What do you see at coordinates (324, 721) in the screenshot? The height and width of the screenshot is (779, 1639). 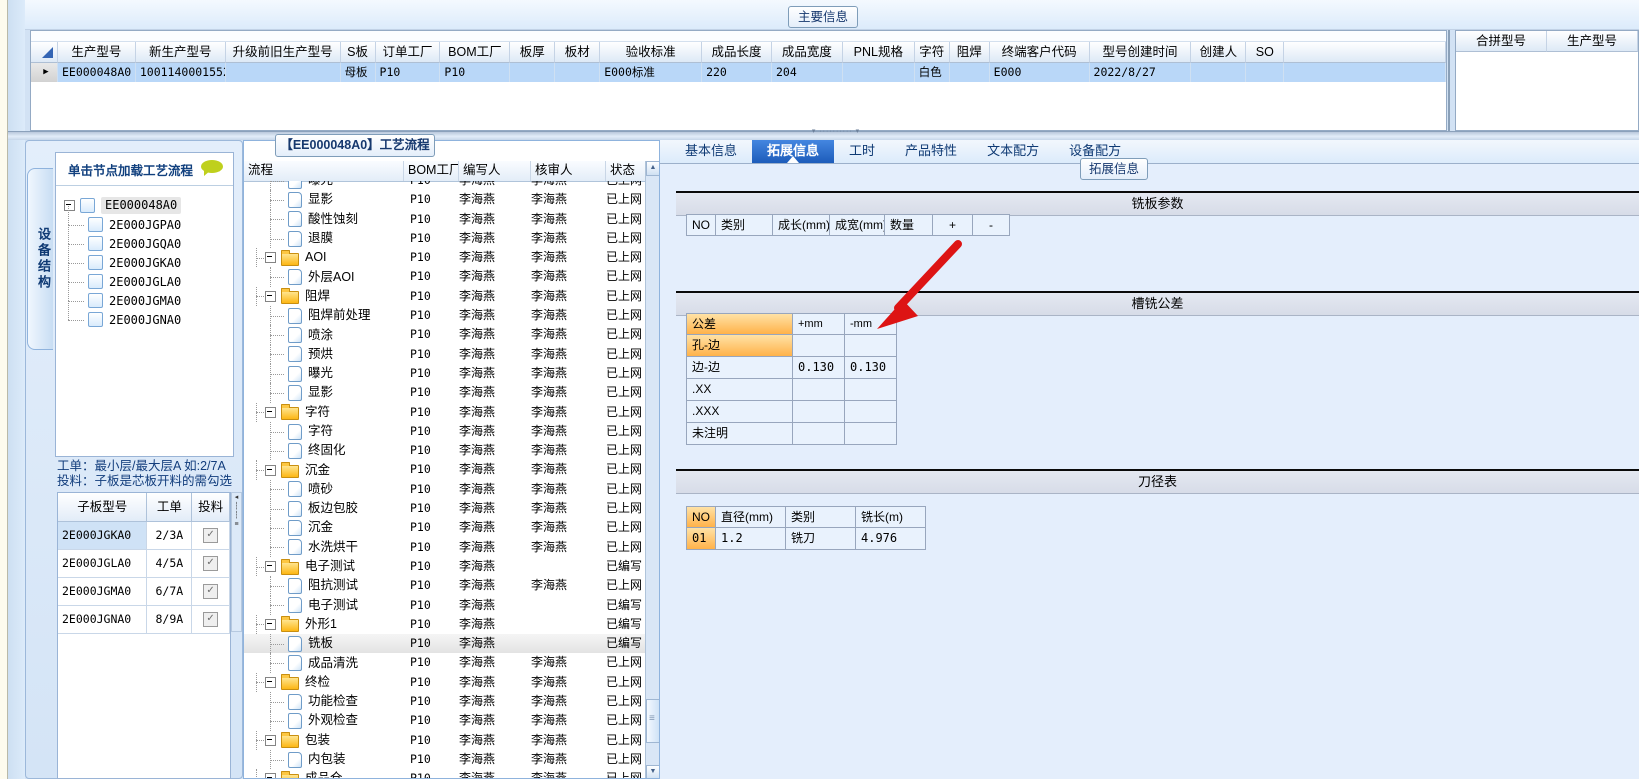 I see `flow-step-cell: 外观检查` at bounding box center [324, 721].